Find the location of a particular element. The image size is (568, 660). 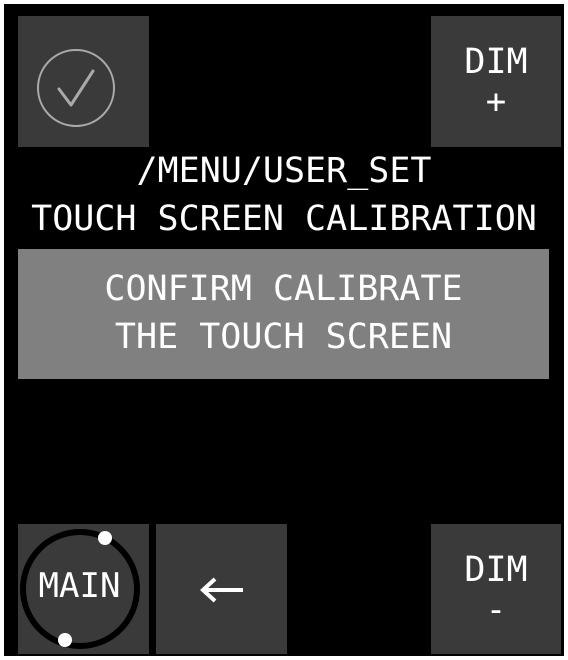

left-arrow-icon is located at coordinates (221, 590).